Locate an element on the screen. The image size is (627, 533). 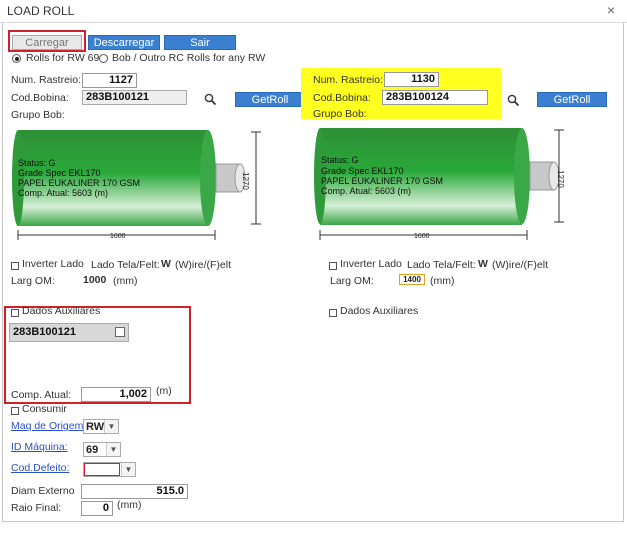
carregar-button: Carregar is located at coordinates (47, 42).